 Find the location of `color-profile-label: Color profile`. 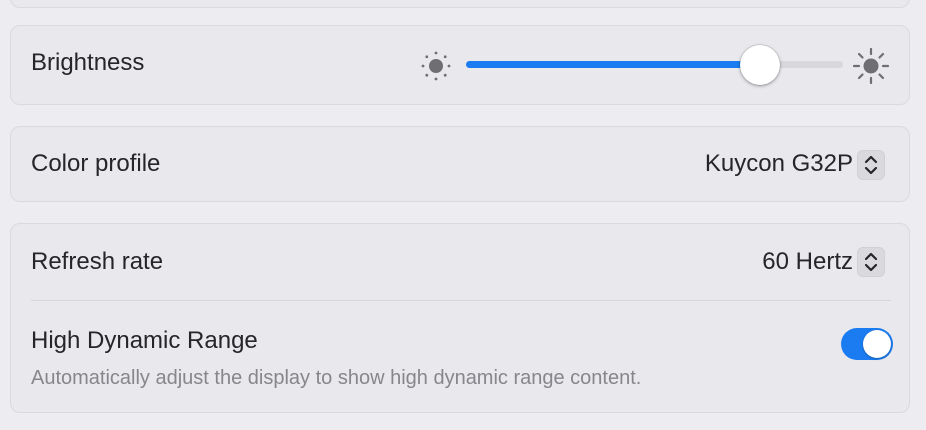

color-profile-label: Color profile is located at coordinates (96, 163).